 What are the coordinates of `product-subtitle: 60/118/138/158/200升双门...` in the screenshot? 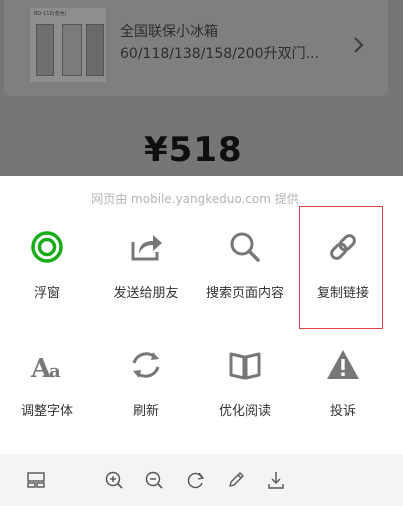 It's located at (219, 54).